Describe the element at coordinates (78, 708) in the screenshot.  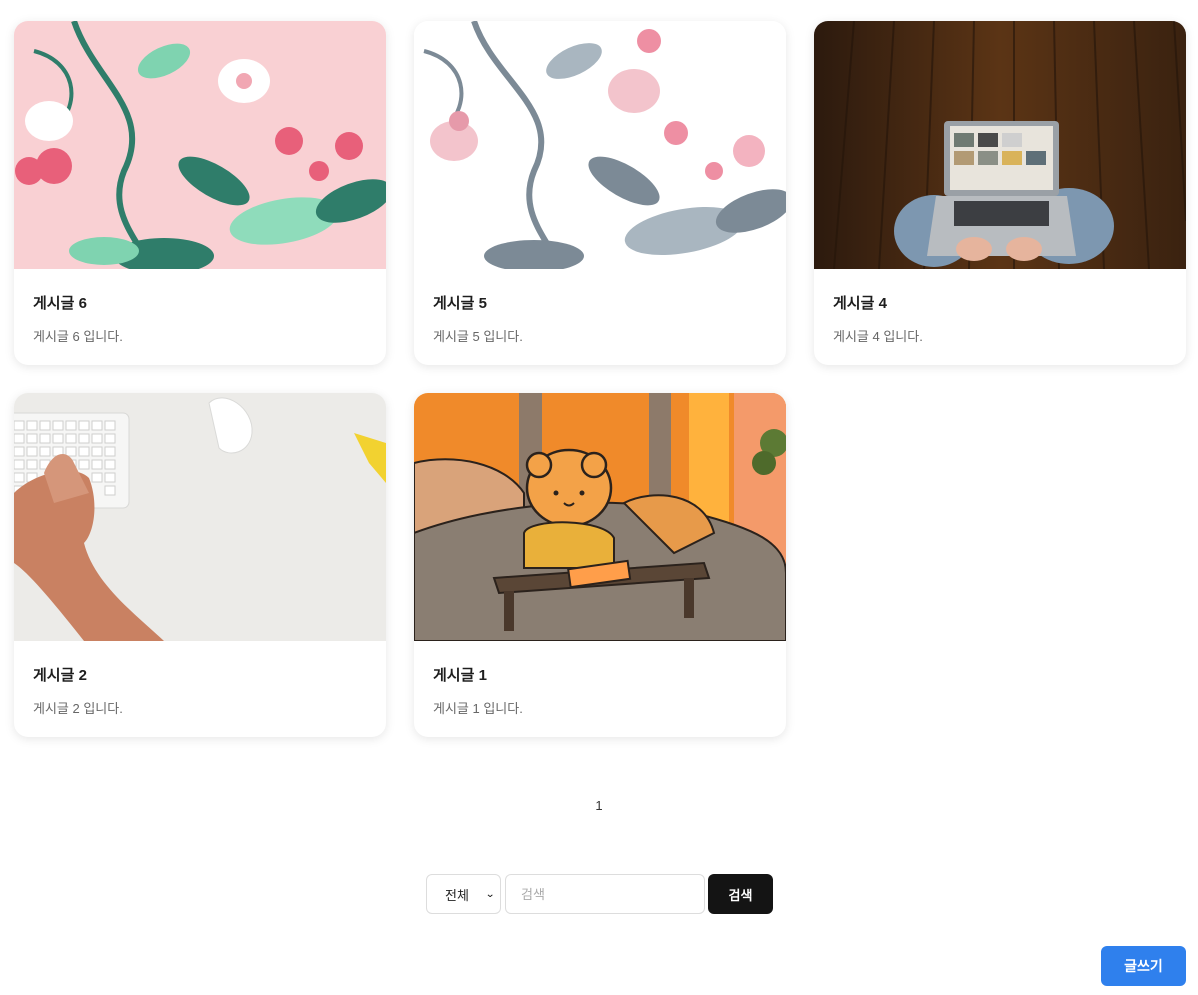
I see `post-description: 게시글 2 입니다.` at that location.